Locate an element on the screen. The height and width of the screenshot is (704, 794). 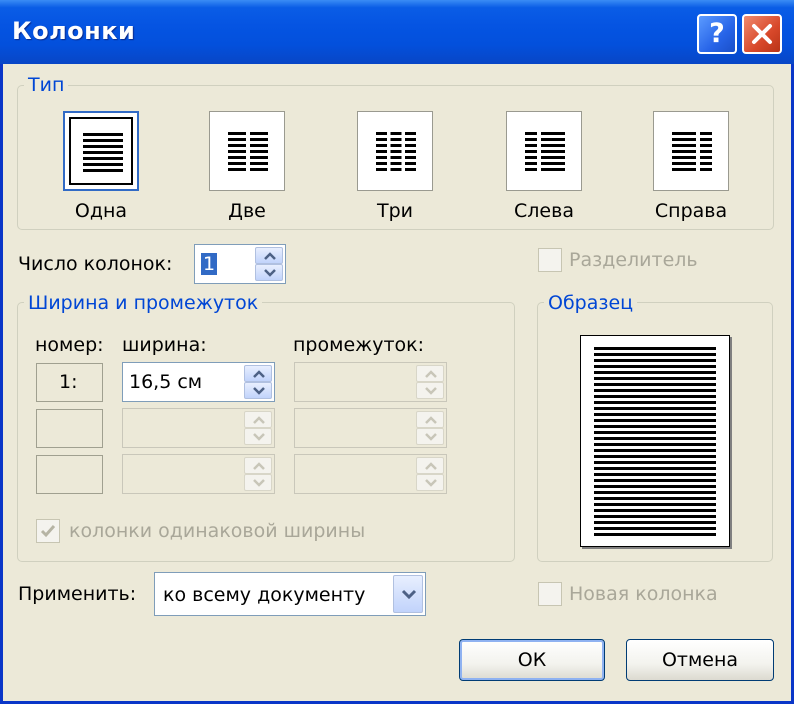
type-two-button is located at coordinates (247, 151).